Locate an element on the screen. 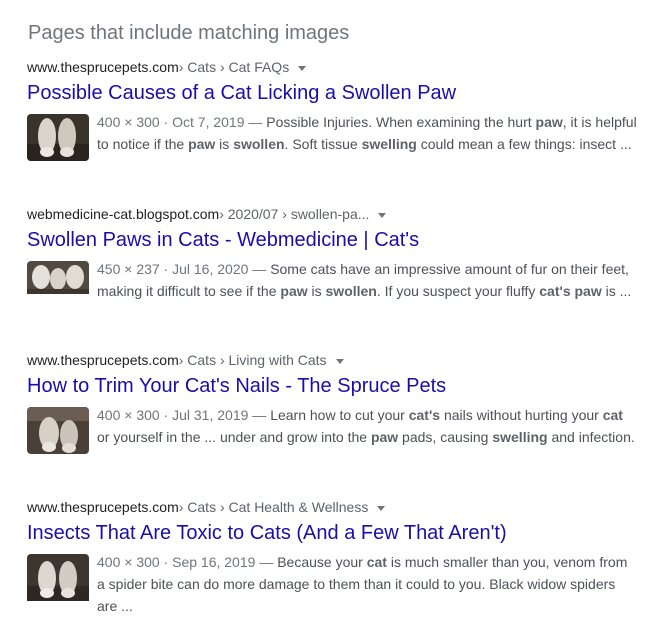  result-breadcrumb: › Cats › Cat FAQs is located at coordinates (234, 67).